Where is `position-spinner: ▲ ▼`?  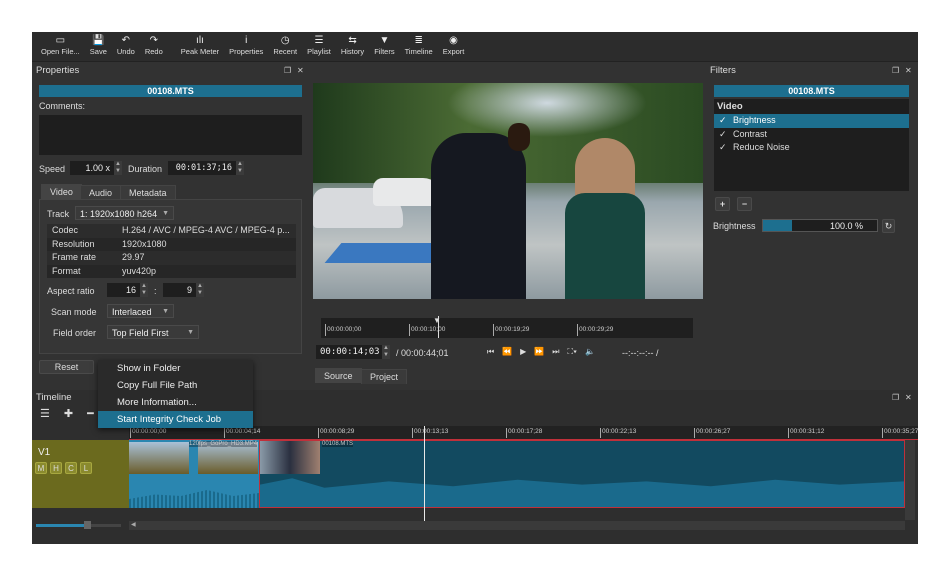 position-spinner: ▲ ▼ is located at coordinates (386, 352).